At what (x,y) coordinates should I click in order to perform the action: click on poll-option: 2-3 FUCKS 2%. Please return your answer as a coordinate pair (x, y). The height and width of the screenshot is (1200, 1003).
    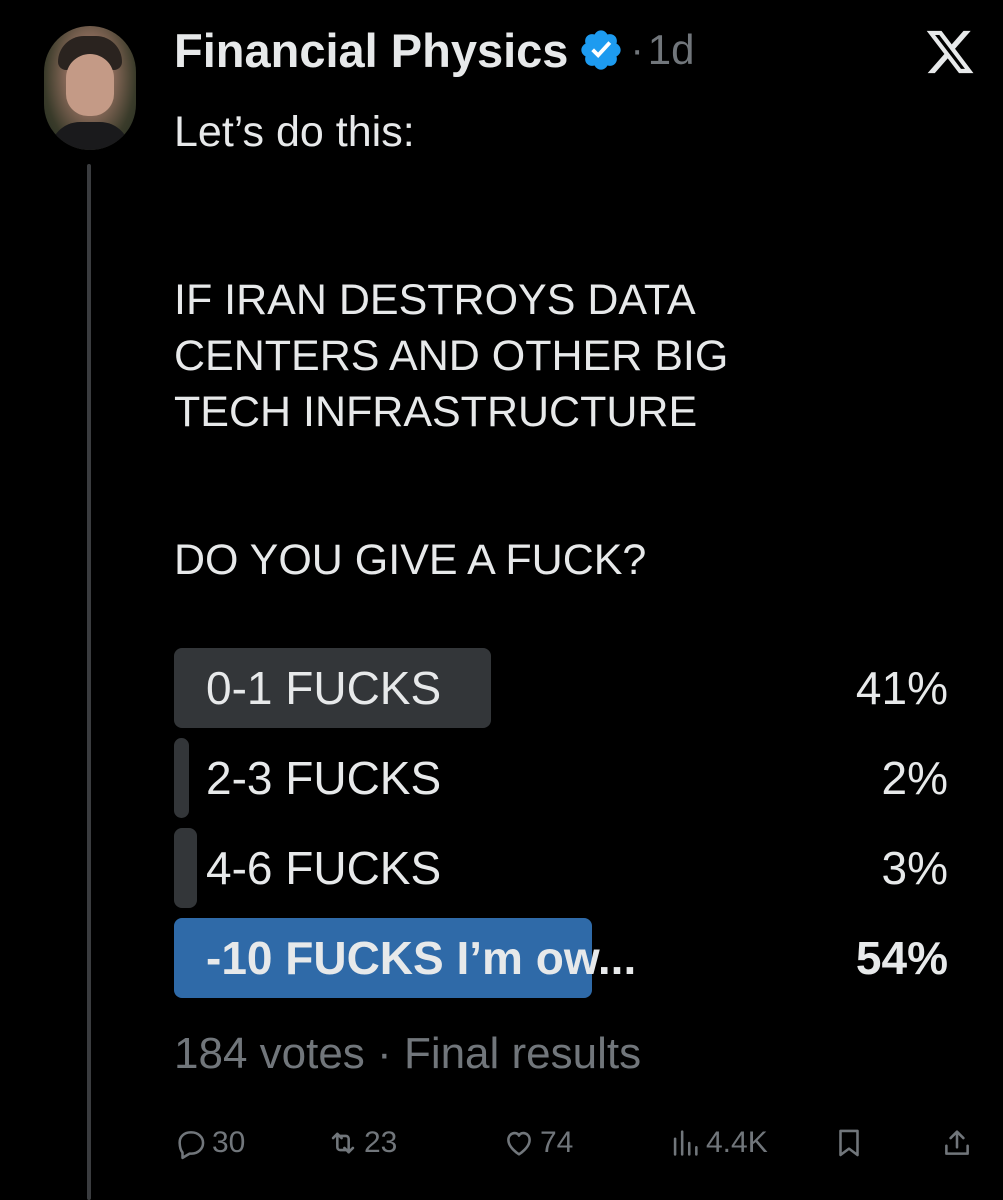
    Looking at the image, I should click on (561, 778).